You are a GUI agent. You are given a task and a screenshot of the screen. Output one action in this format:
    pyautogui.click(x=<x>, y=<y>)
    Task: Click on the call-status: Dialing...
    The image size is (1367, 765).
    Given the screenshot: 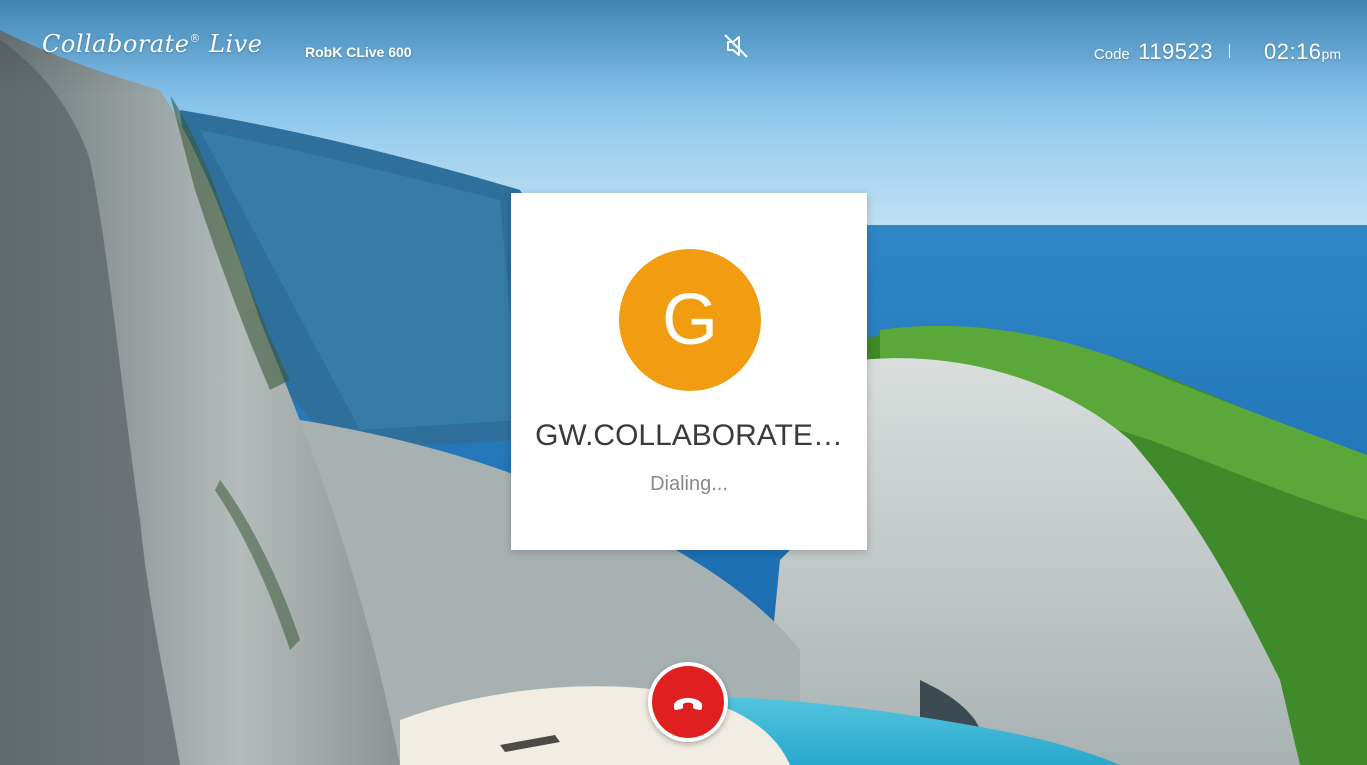 What is the action you would take?
    pyautogui.click(x=689, y=484)
    